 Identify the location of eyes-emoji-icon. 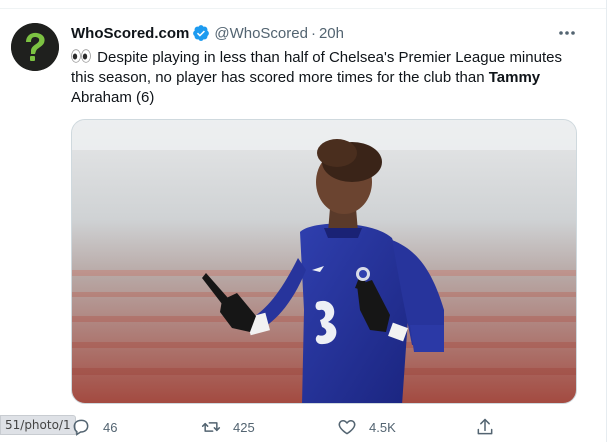
(82, 56).